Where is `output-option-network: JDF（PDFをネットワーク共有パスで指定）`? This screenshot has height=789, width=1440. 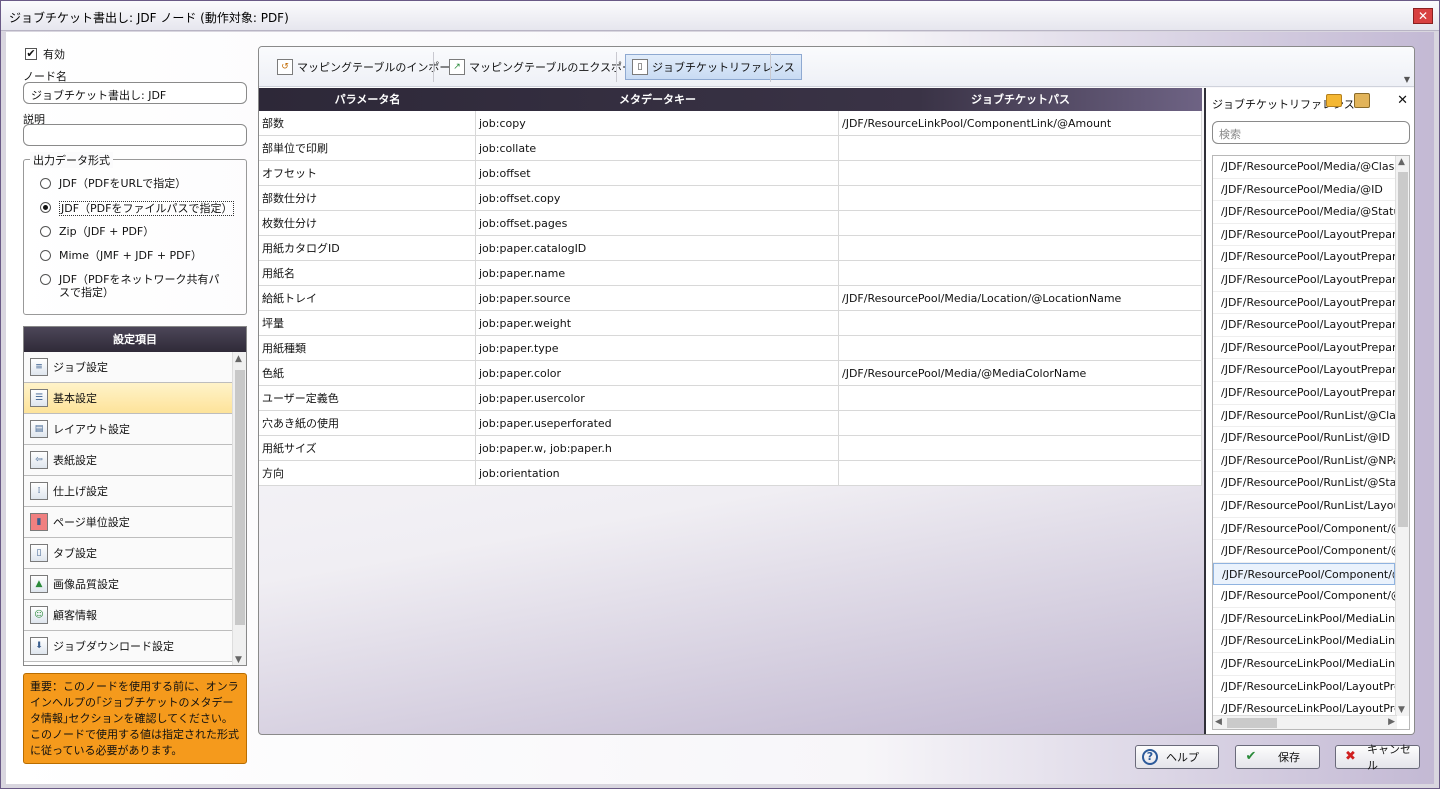
output-option-network: JDF（PDFをネットワーク共有パスで指定） is located at coordinates (135, 286).